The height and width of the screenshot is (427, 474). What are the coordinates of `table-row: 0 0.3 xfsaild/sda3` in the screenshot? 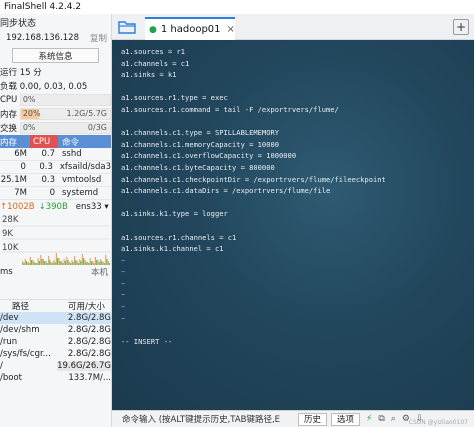 It's located at (55, 167).